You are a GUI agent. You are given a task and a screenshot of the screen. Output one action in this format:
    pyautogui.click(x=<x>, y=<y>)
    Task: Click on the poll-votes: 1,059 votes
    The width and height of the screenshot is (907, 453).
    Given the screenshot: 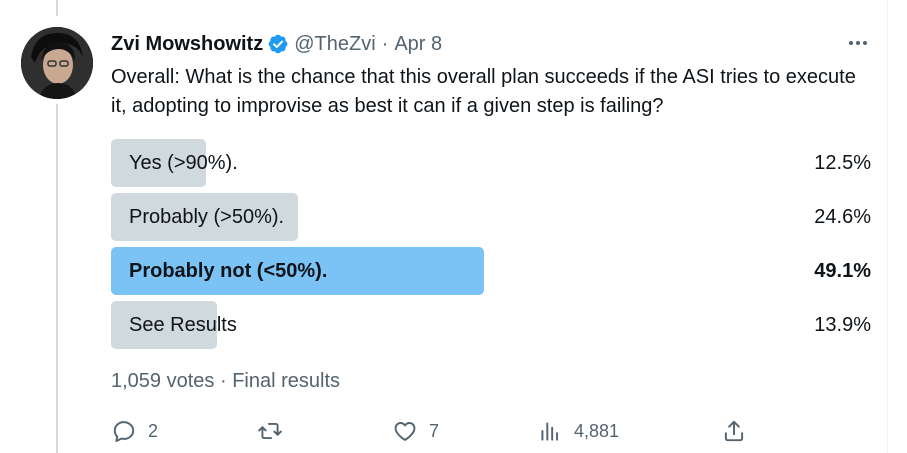 What is the action you would take?
    pyautogui.click(x=163, y=381)
    